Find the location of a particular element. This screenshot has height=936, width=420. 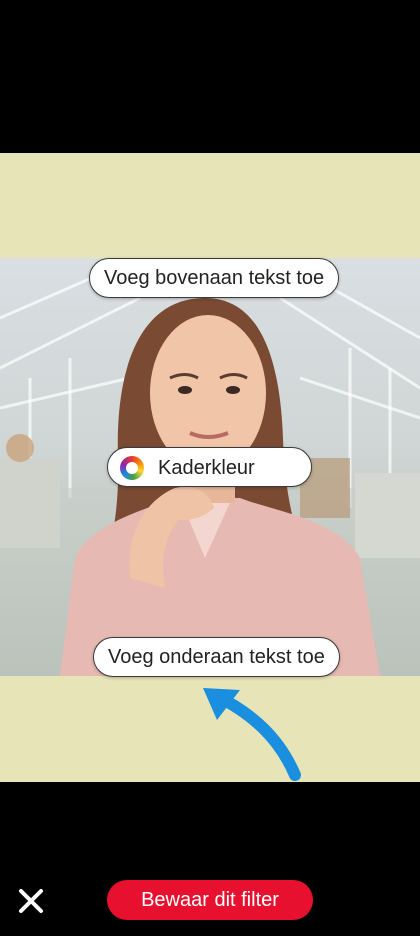

add-bottom-text-button: Voeg onderaan tekst toe is located at coordinates (216, 657).